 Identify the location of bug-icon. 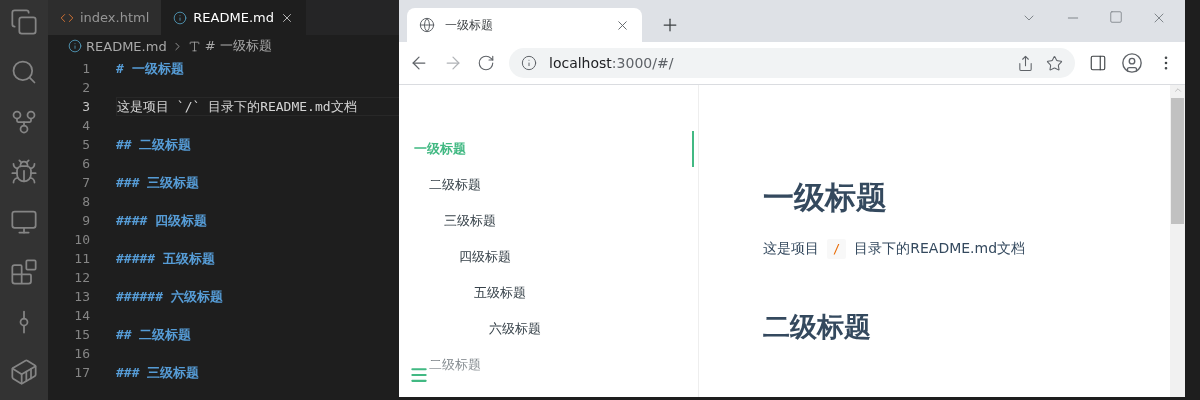
(24, 172).